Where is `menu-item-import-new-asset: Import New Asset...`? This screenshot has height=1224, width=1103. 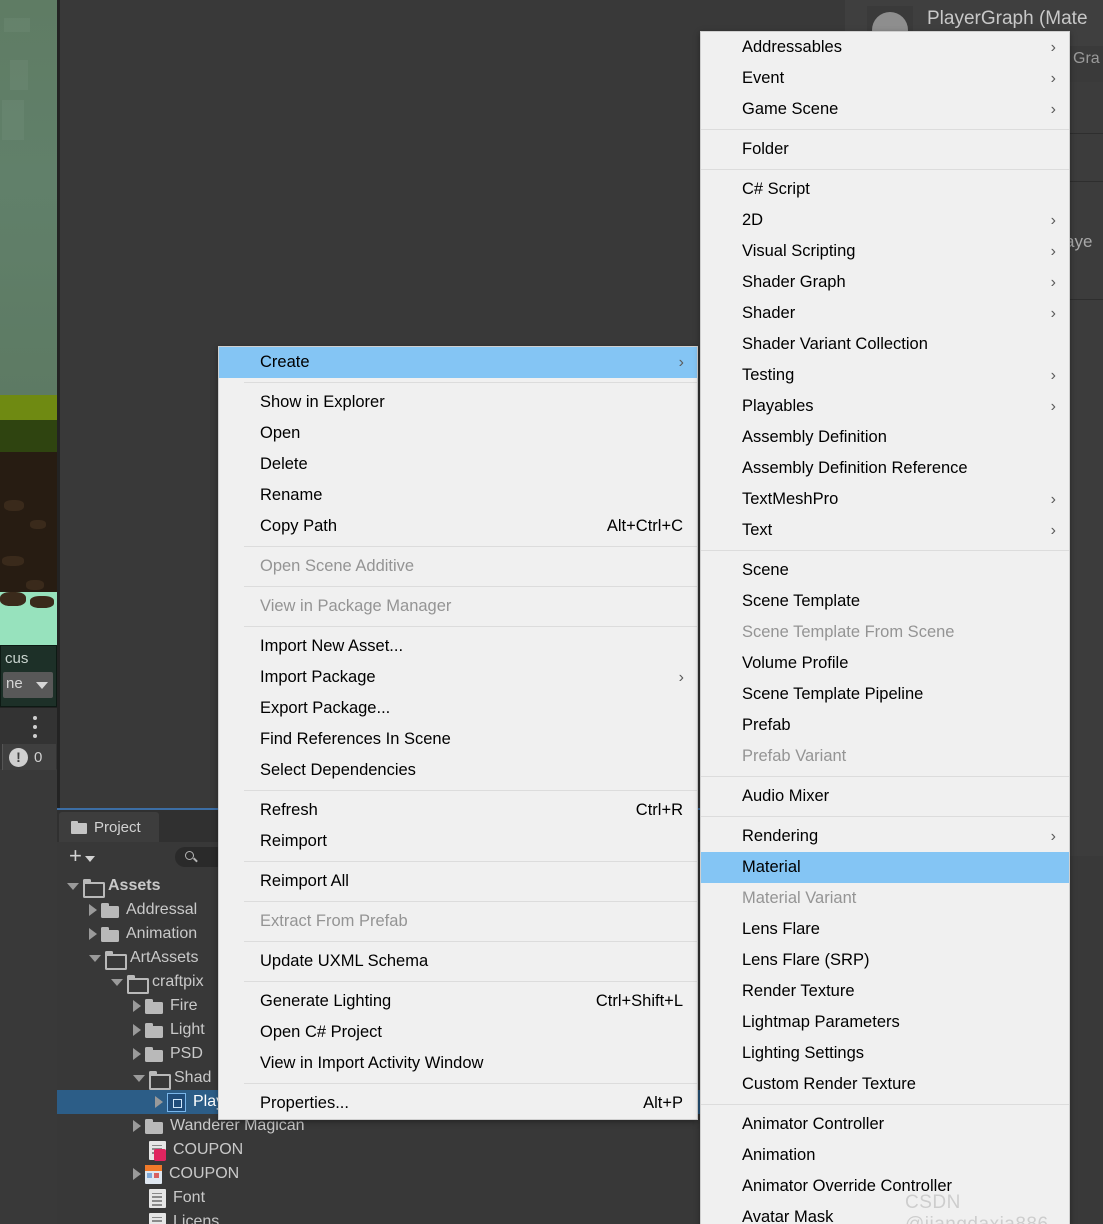 menu-item-import-new-asset: Import New Asset... is located at coordinates (458, 646).